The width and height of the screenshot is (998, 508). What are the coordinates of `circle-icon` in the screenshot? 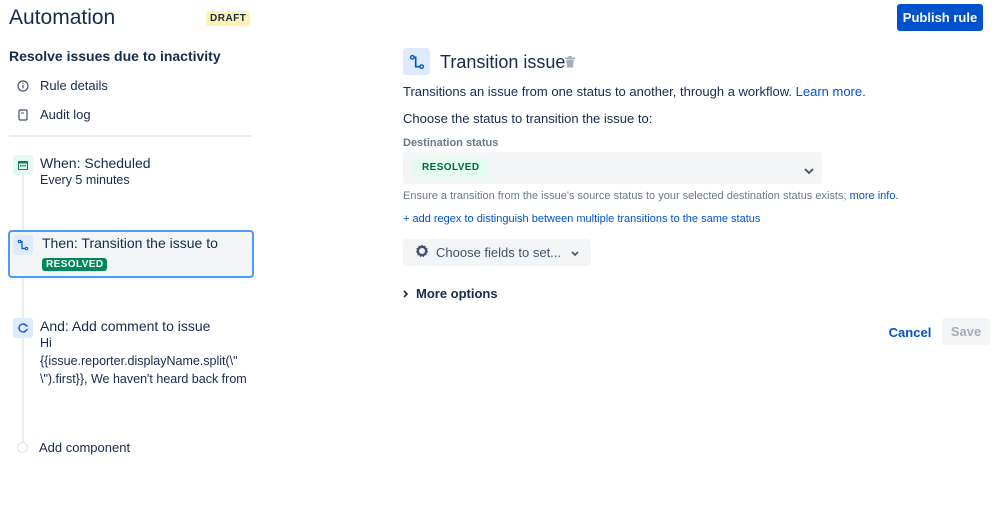 It's located at (22, 447).